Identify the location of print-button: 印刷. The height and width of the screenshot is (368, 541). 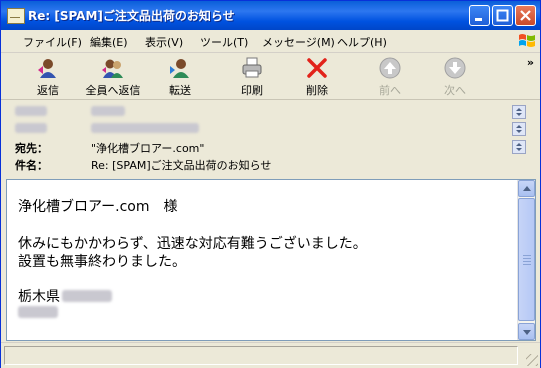
(252, 77).